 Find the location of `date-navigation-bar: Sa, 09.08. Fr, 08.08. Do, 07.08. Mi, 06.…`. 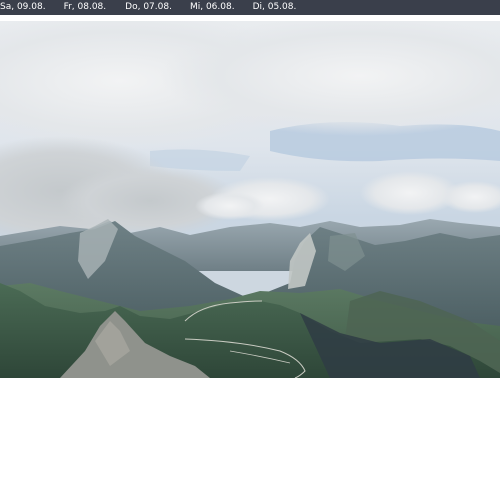

date-navigation-bar: Sa, 09.08. Fr, 08.08. Do, 07.08. Mi, 06.… is located at coordinates (250, 7).